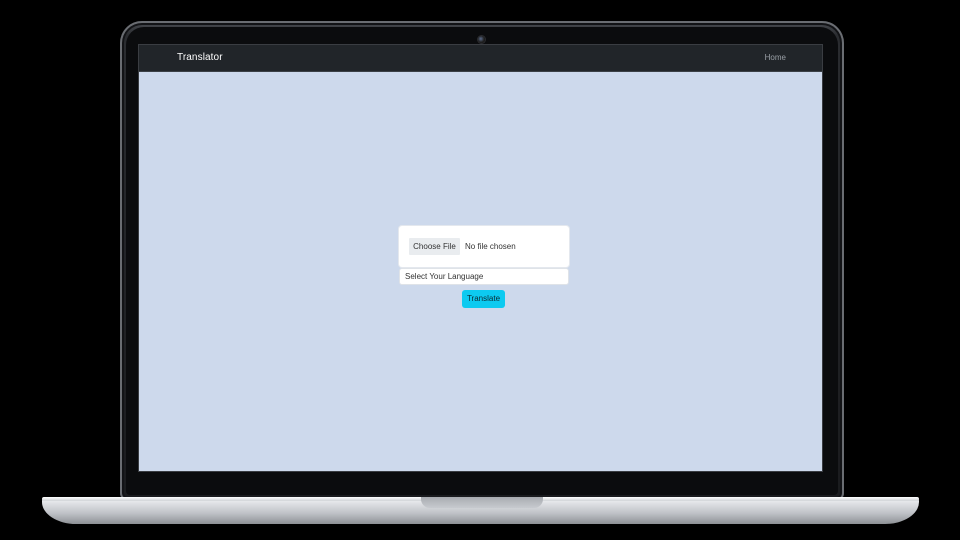  I want to click on navbar: Translator Home, so click(480, 58).